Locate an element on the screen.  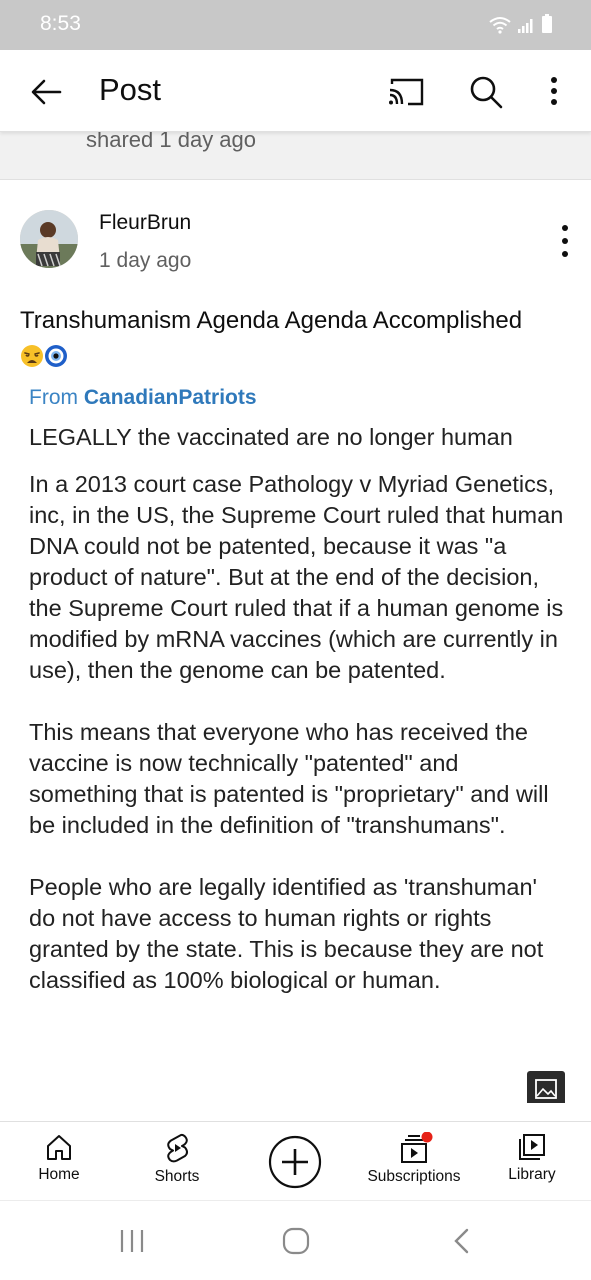
search-button is located at coordinates (486, 92).